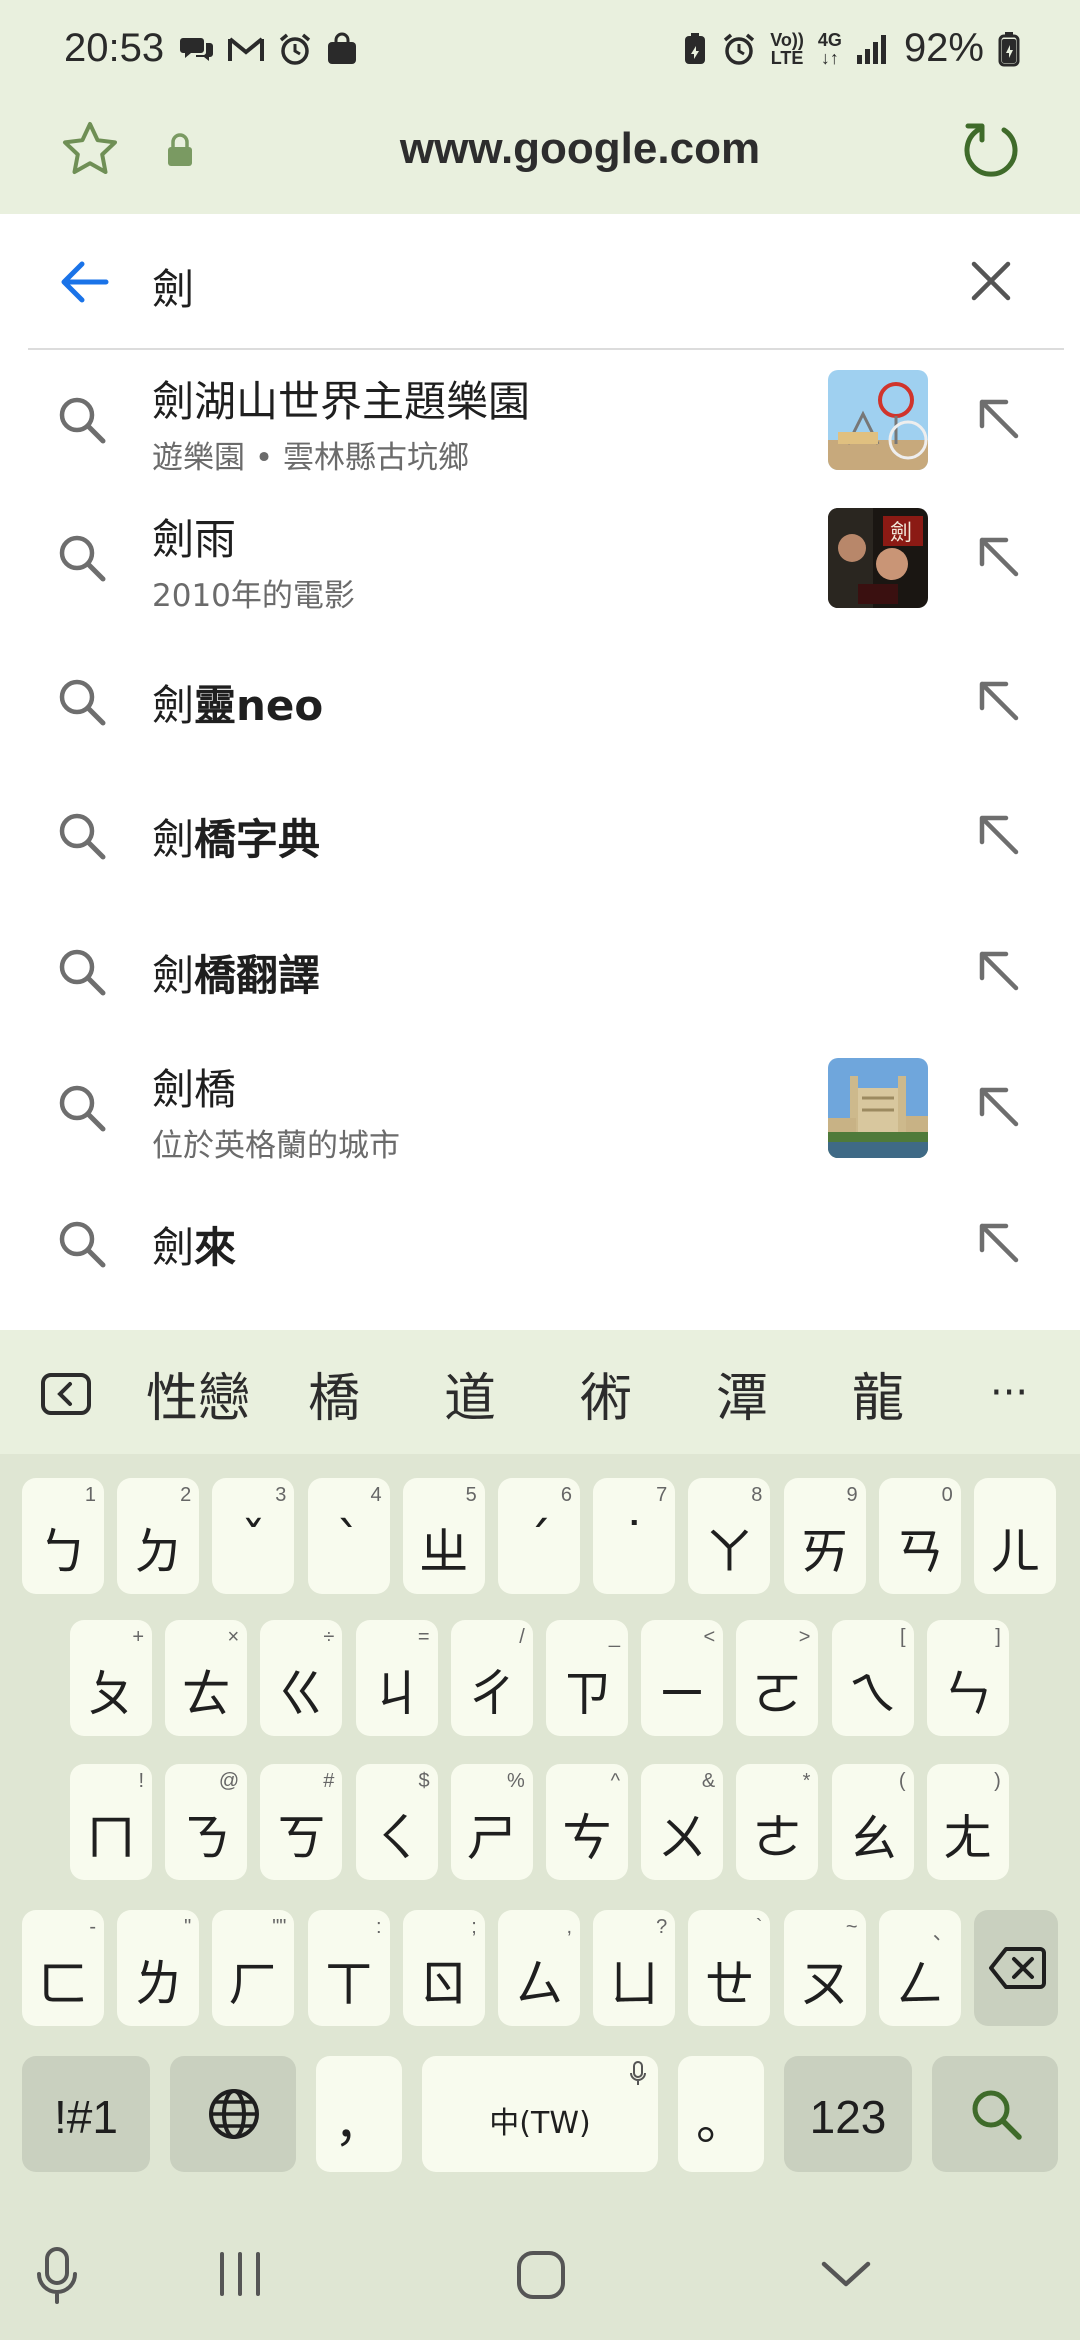 This screenshot has height=2340, width=1080. What do you see at coordinates (173, 286) in the screenshot?
I see `search-input: 劍` at bounding box center [173, 286].